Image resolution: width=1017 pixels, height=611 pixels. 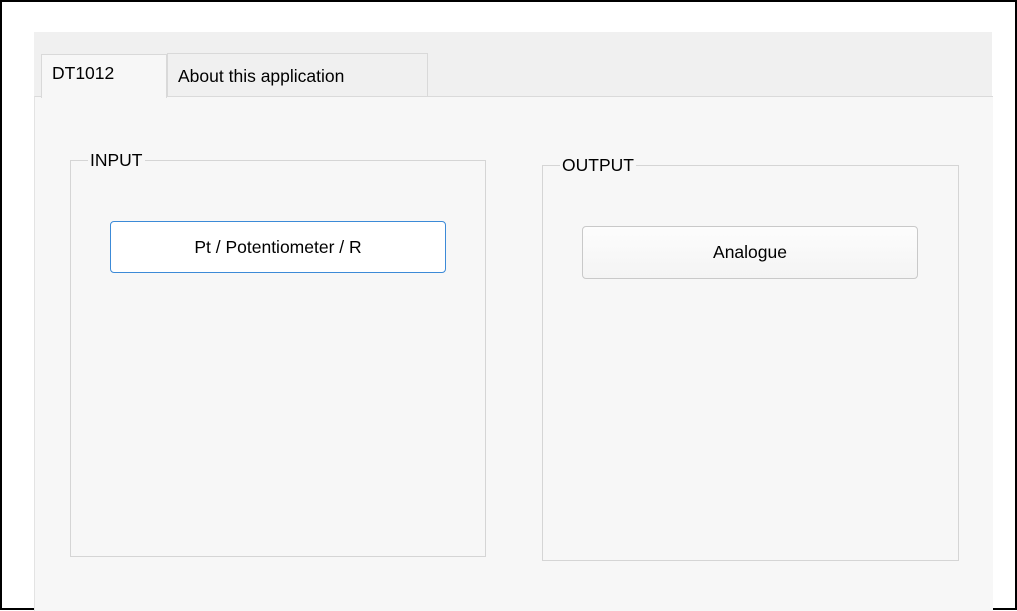 I want to click on tab-about: About this application, so click(x=297, y=74).